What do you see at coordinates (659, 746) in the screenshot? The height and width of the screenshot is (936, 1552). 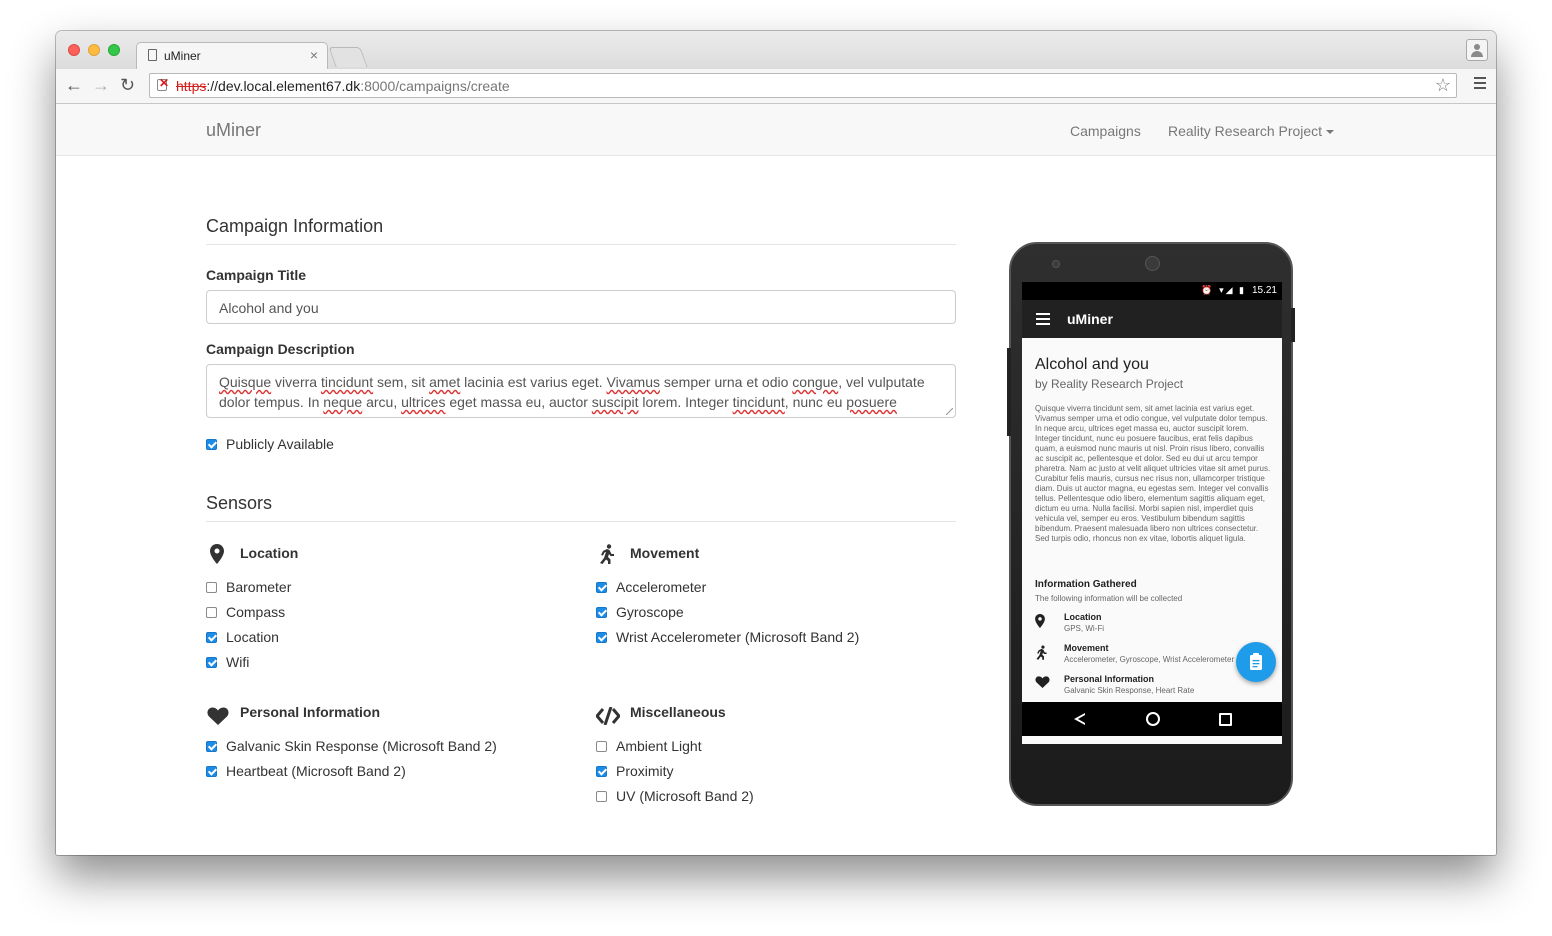 I see `sensor-label: Ambient Light` at bounding box center [659, 746].